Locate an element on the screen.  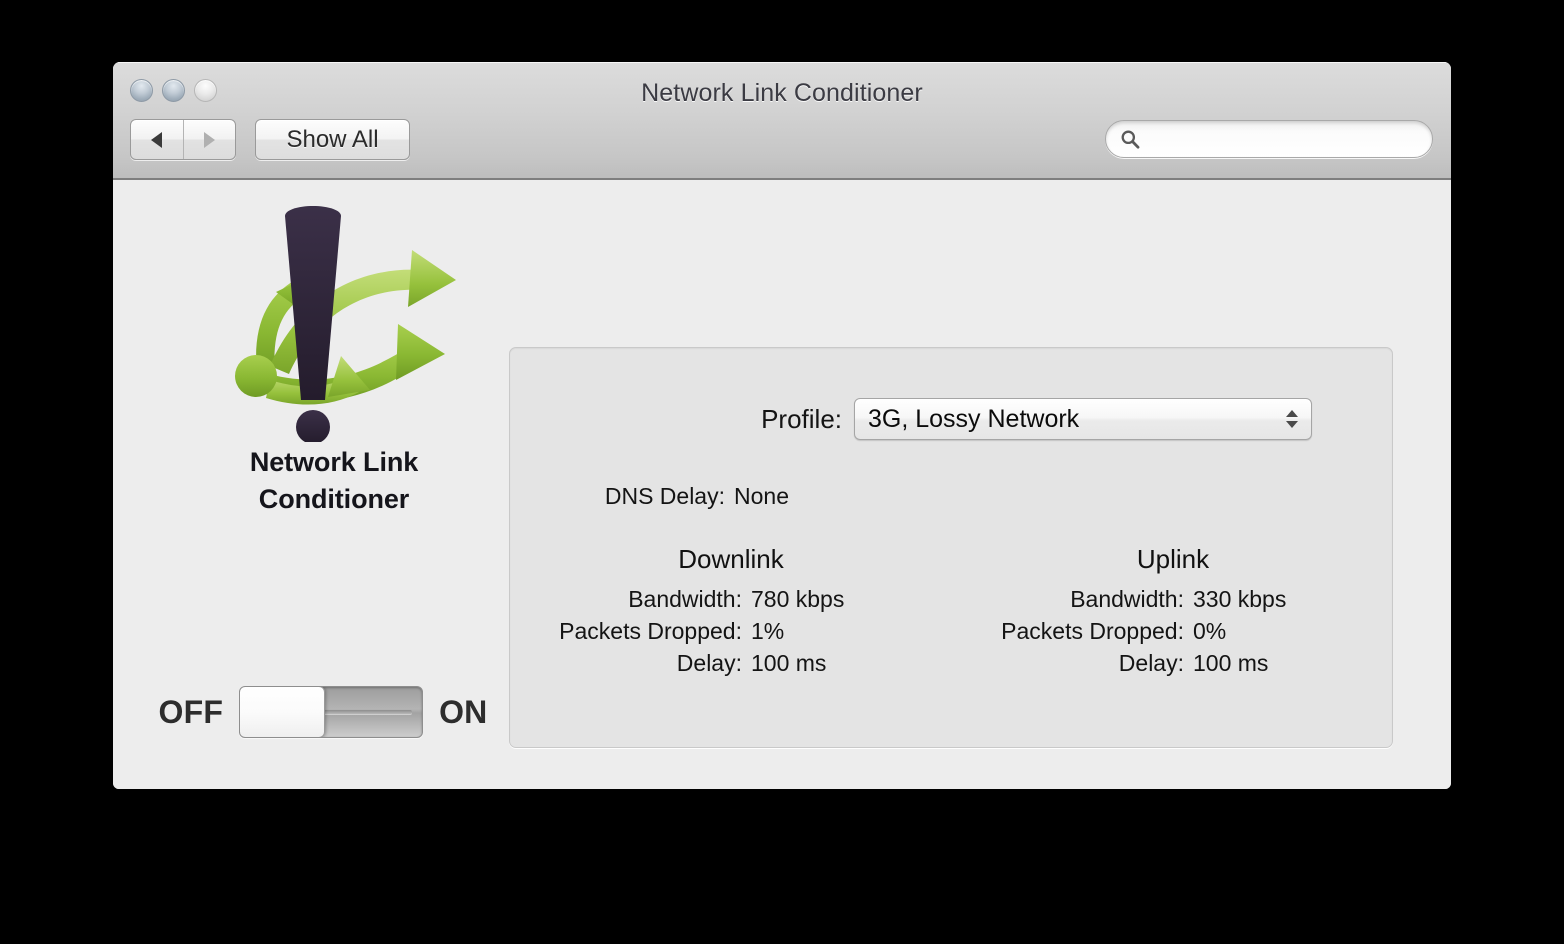
window-title: Network Link Conditioner is located at coordinates (782, 93).